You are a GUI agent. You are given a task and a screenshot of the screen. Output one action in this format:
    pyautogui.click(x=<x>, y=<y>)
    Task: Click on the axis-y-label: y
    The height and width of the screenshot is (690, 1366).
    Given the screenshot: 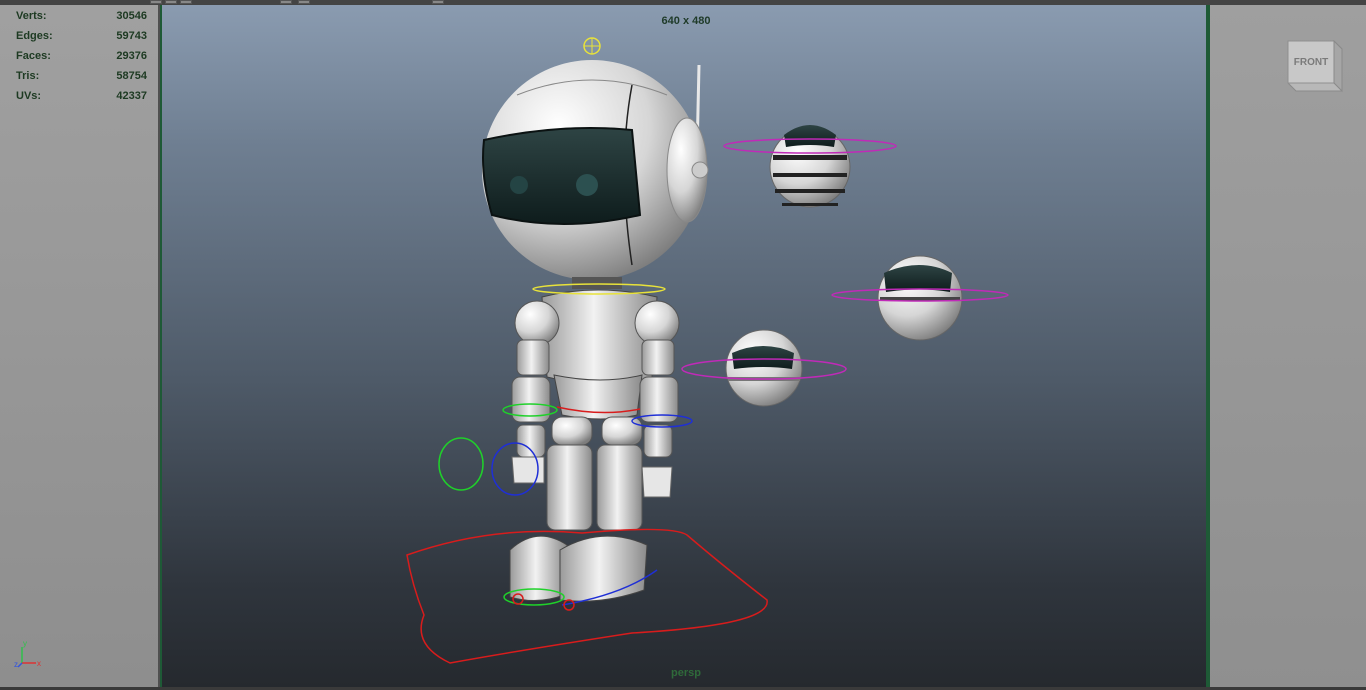 What is the action you would take?
    pyautogui.click(x=25, y=643)
    